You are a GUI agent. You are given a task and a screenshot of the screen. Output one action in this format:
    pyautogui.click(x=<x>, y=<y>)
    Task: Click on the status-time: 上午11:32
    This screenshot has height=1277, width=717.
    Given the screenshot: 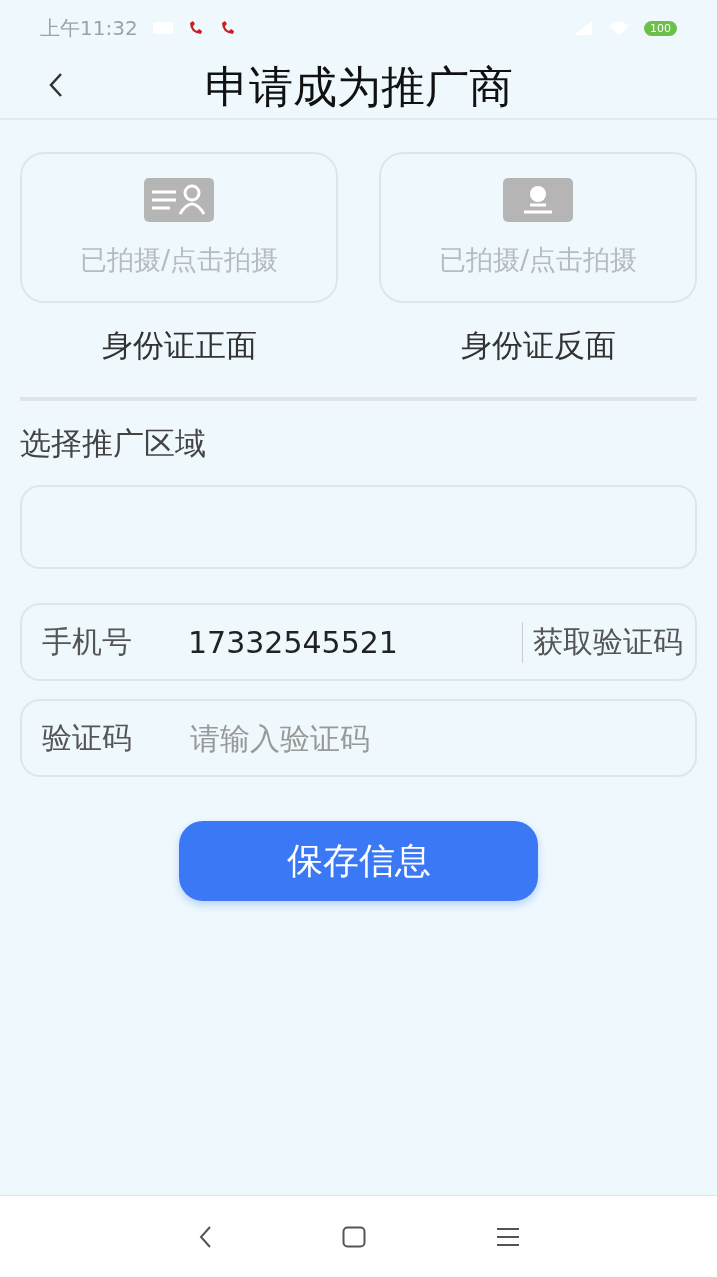 What is the action you would take?
    pyautogui.click(x=89, y=28)
    